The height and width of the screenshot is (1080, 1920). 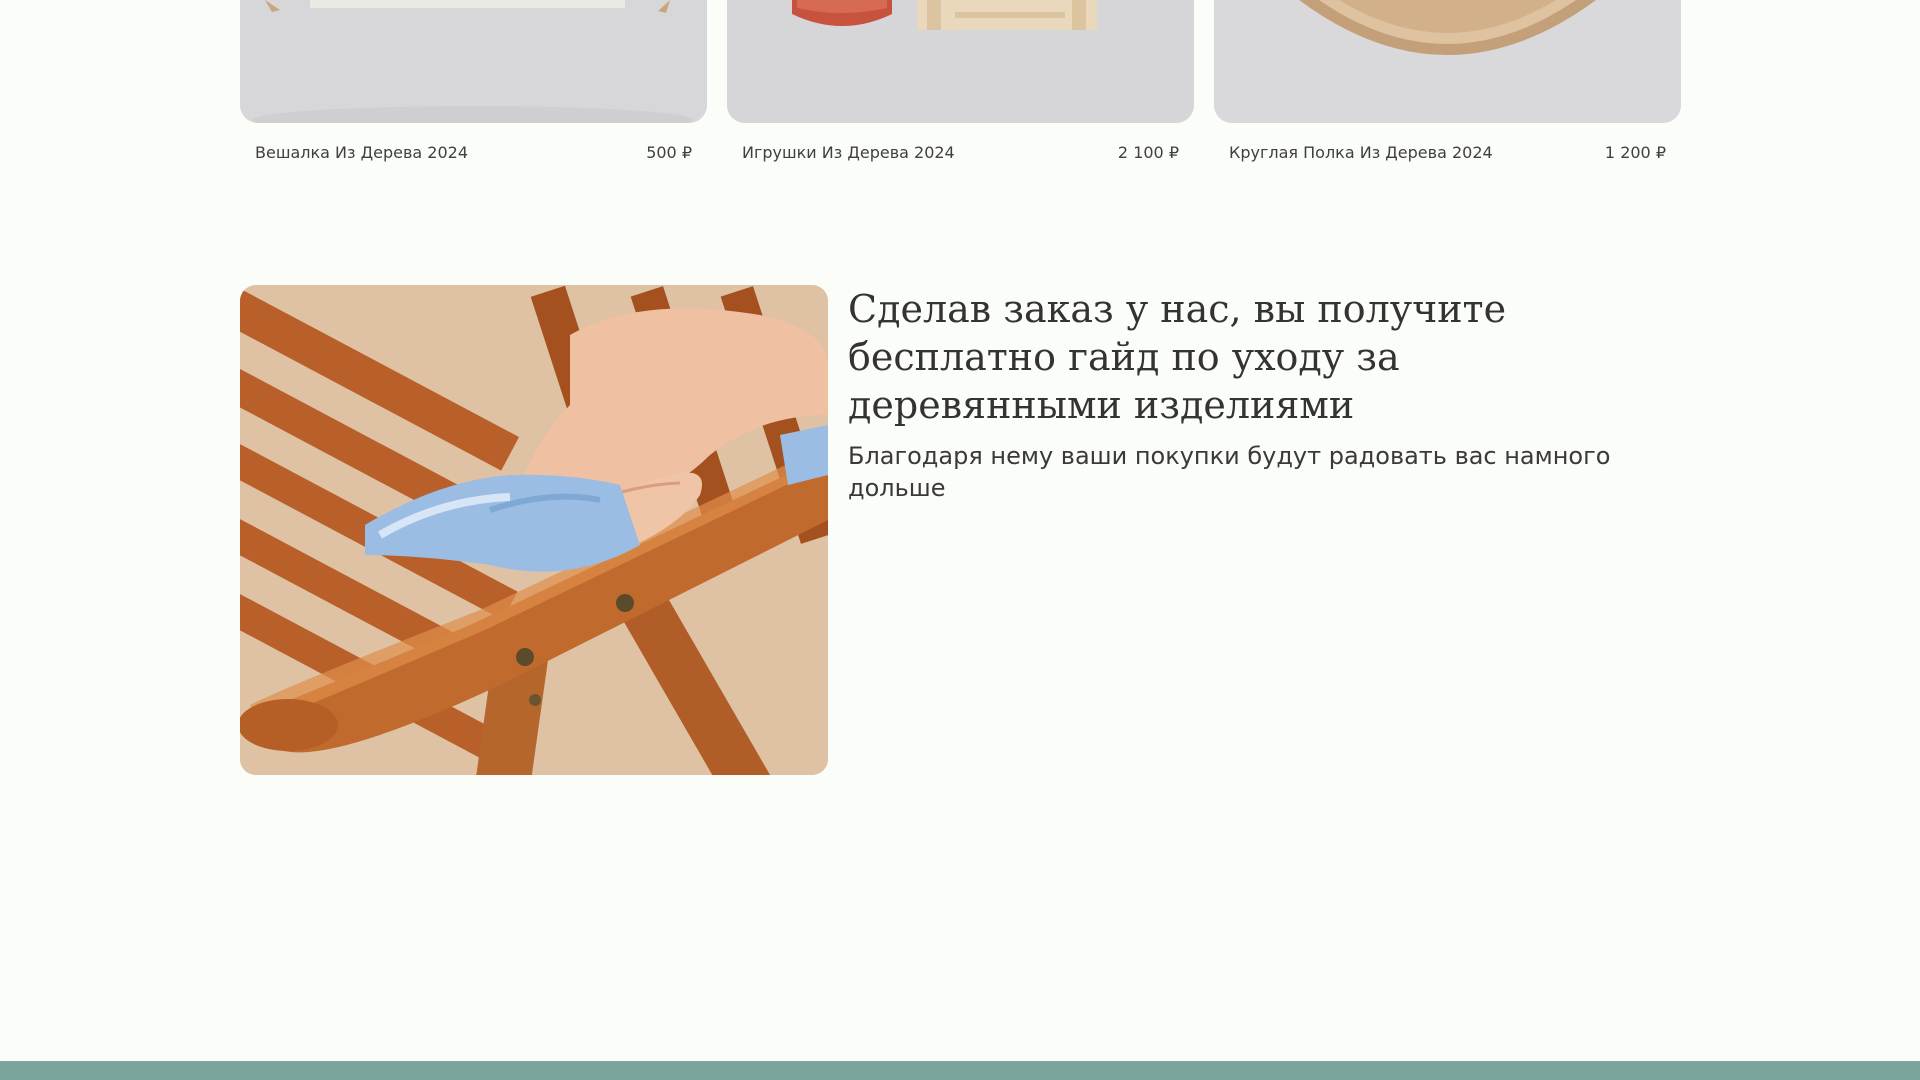 I want to click on product-price: 500 ₽, so click(x=669, y=152).